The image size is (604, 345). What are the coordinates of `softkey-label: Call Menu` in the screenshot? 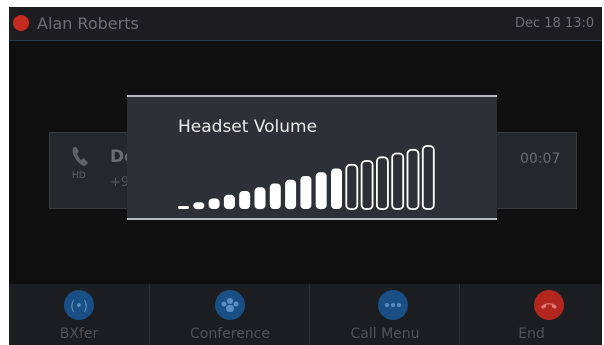 It's located at (385, 334).